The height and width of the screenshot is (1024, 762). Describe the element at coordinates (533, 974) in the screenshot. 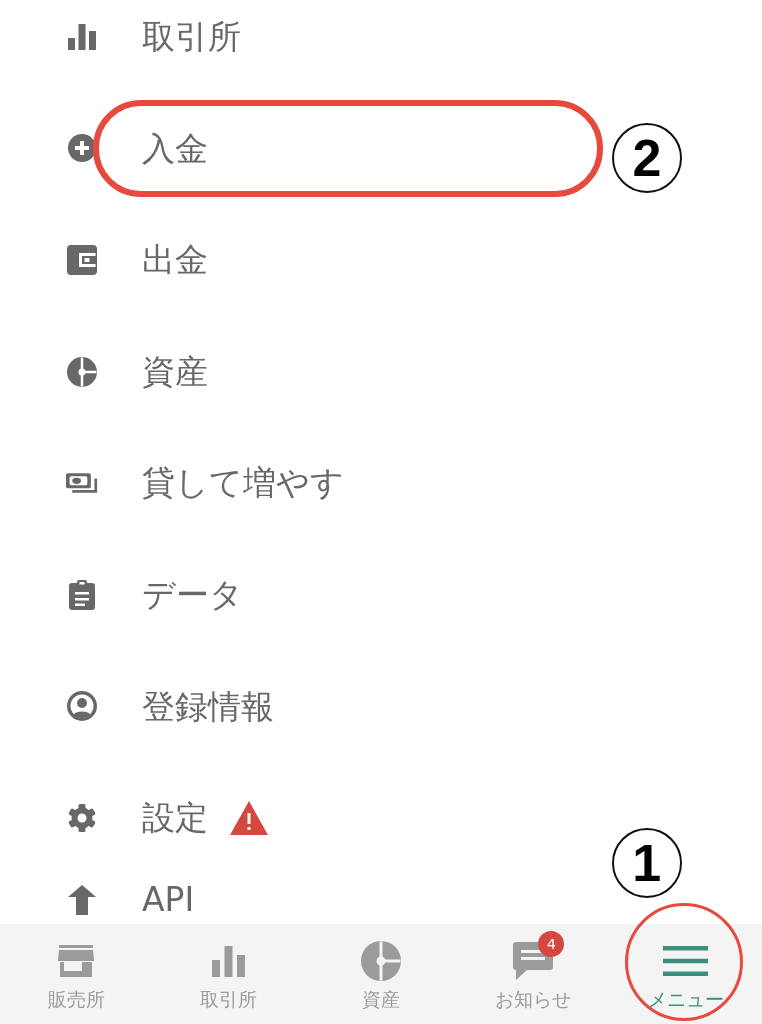

I see `nav-tab: 4 お知らせ` at that location.